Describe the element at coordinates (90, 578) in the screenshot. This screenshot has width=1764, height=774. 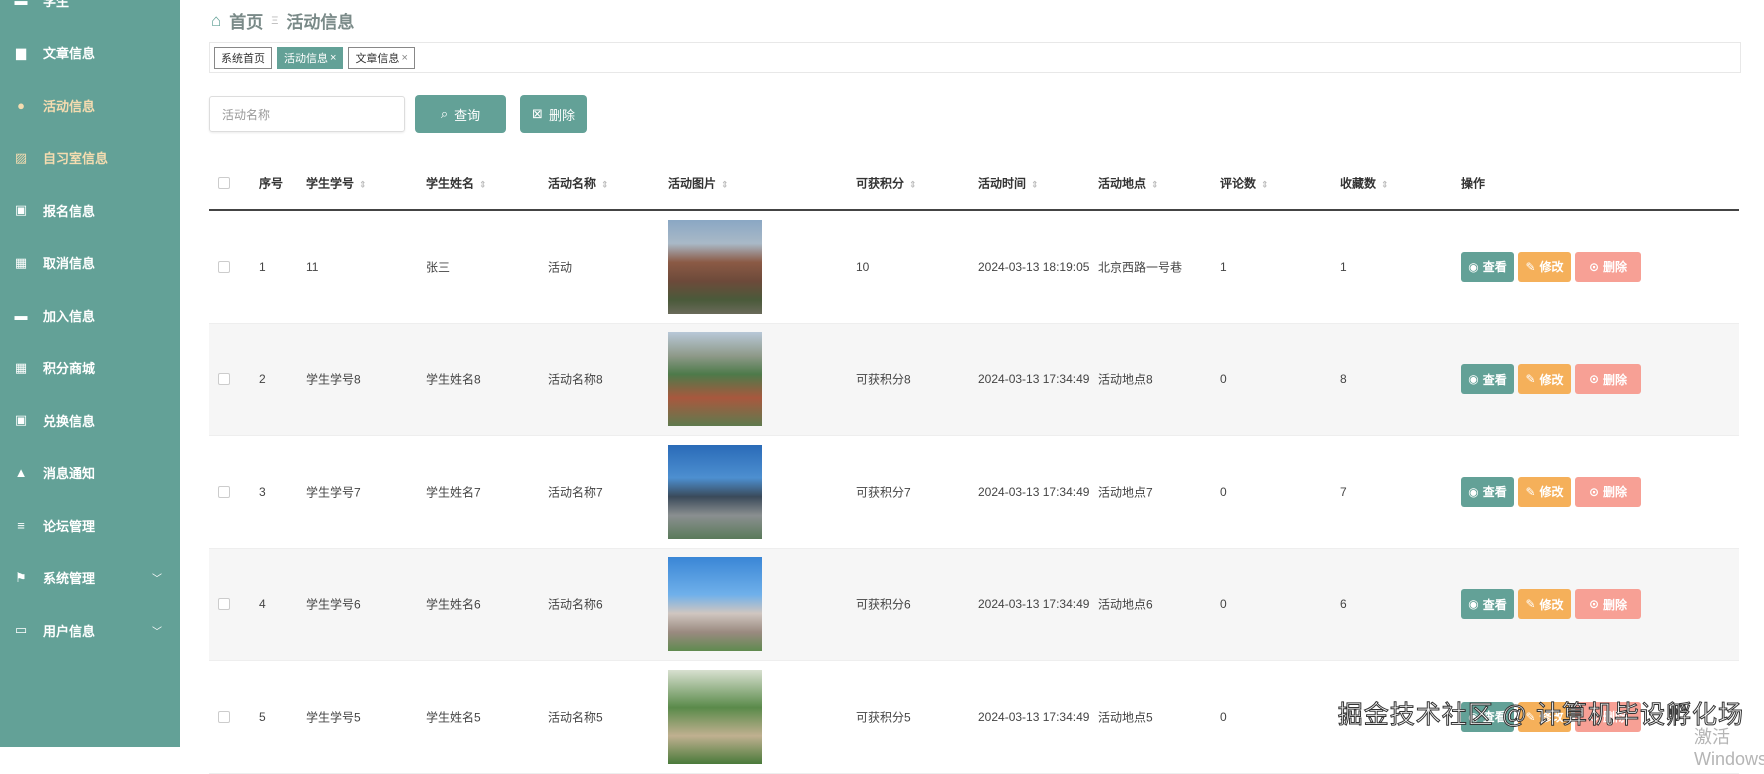
I see `sidebar-item: ⚑ 系统管理 ﹀` at that location.